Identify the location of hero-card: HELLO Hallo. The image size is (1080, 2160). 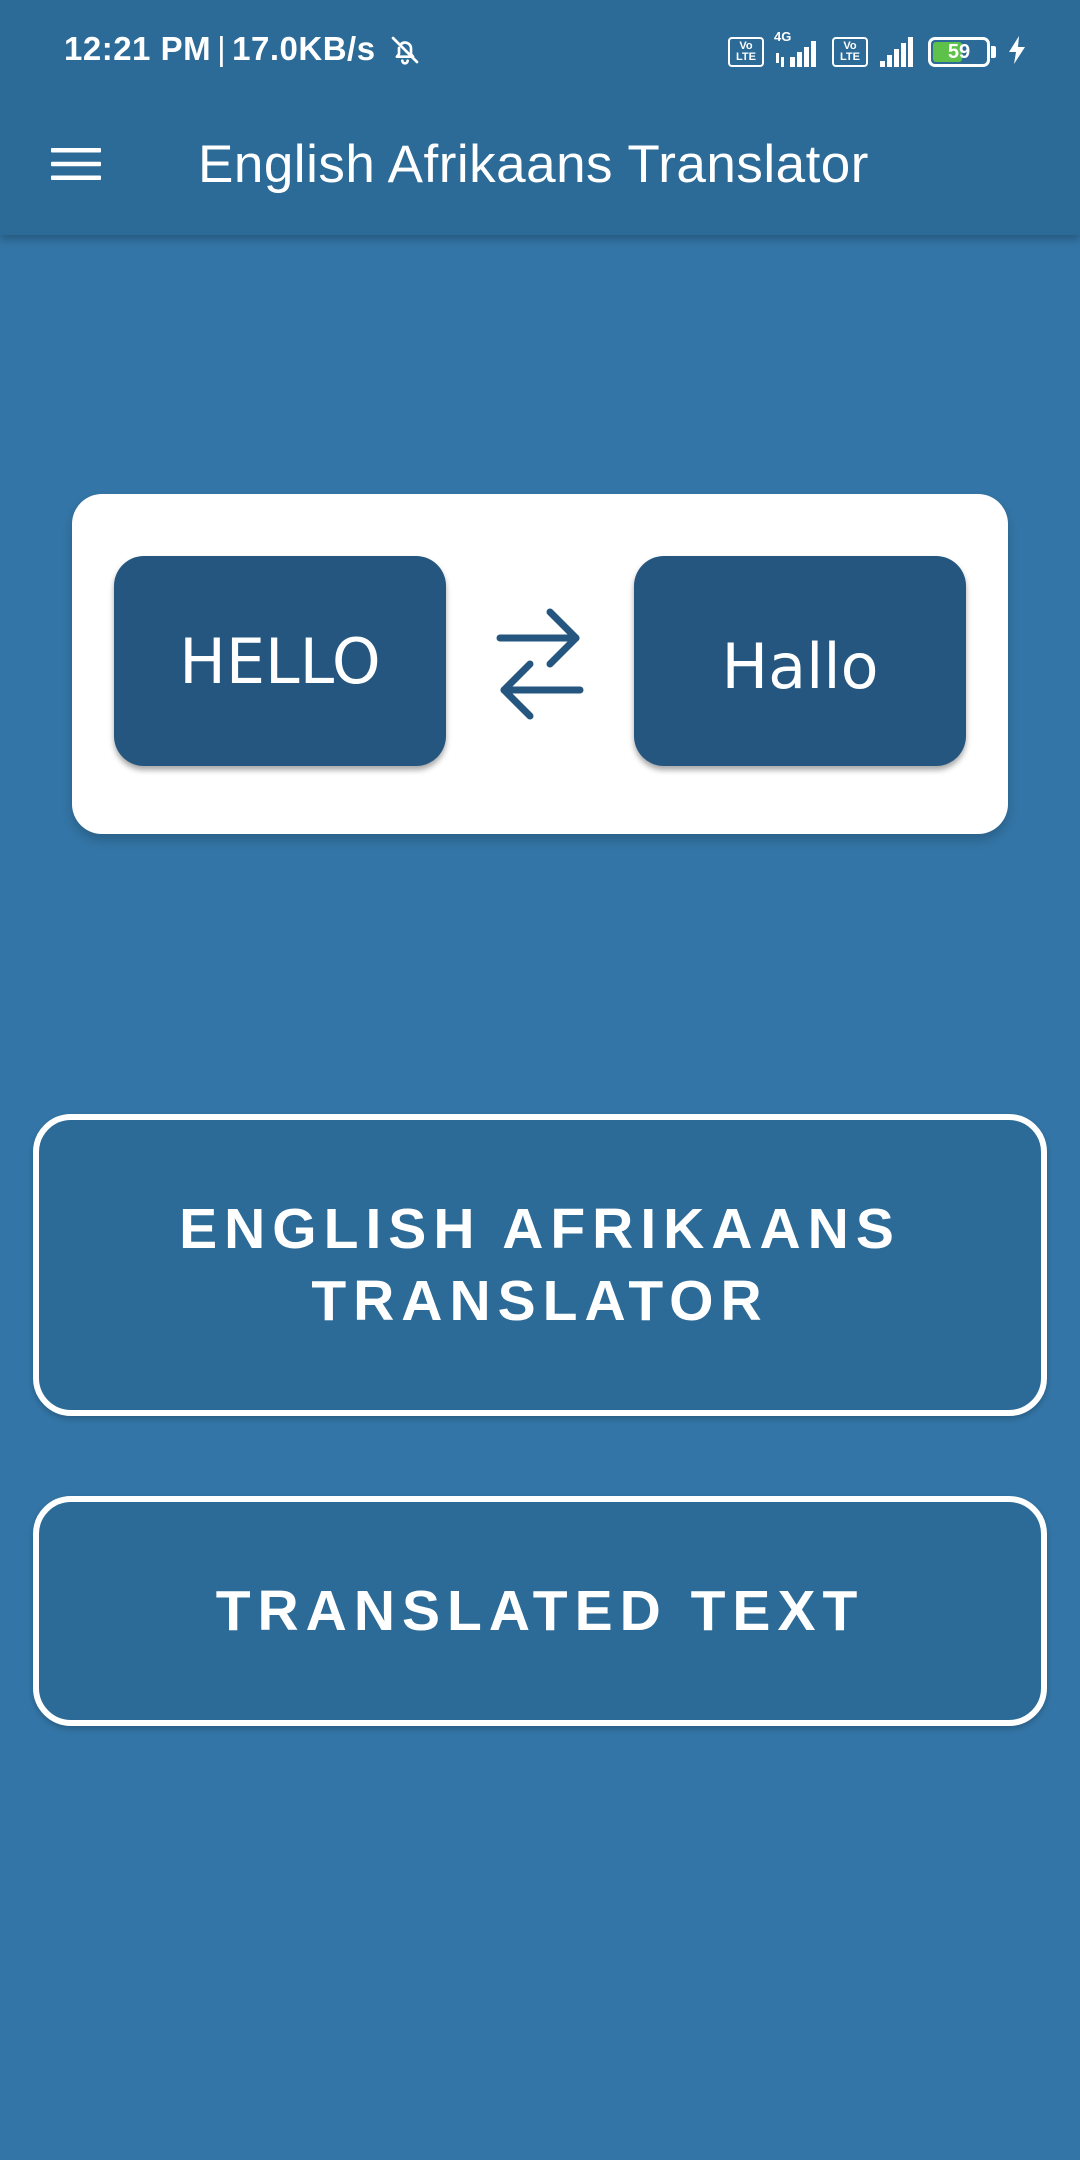
(540, 664).